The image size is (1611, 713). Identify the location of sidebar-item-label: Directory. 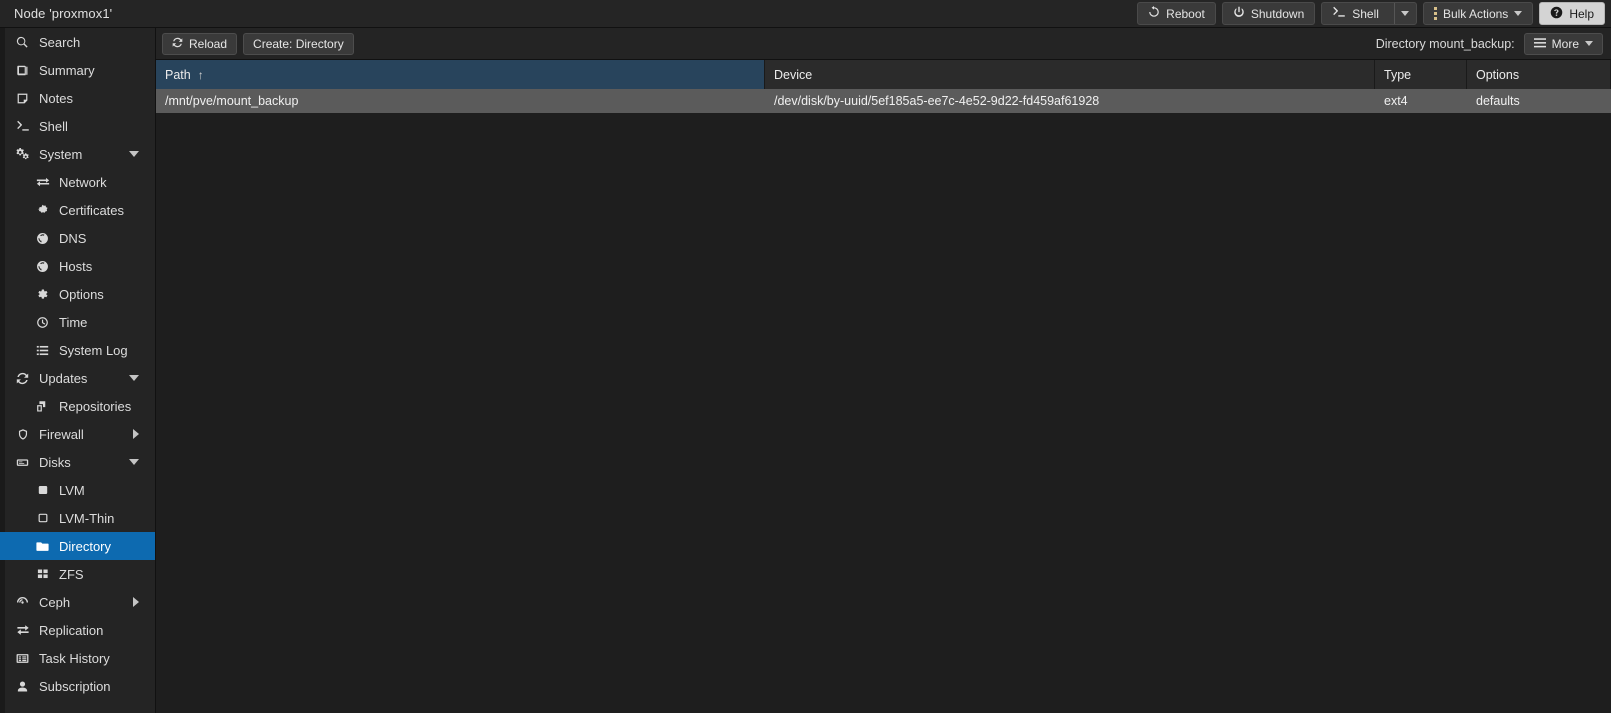
(85, 546).